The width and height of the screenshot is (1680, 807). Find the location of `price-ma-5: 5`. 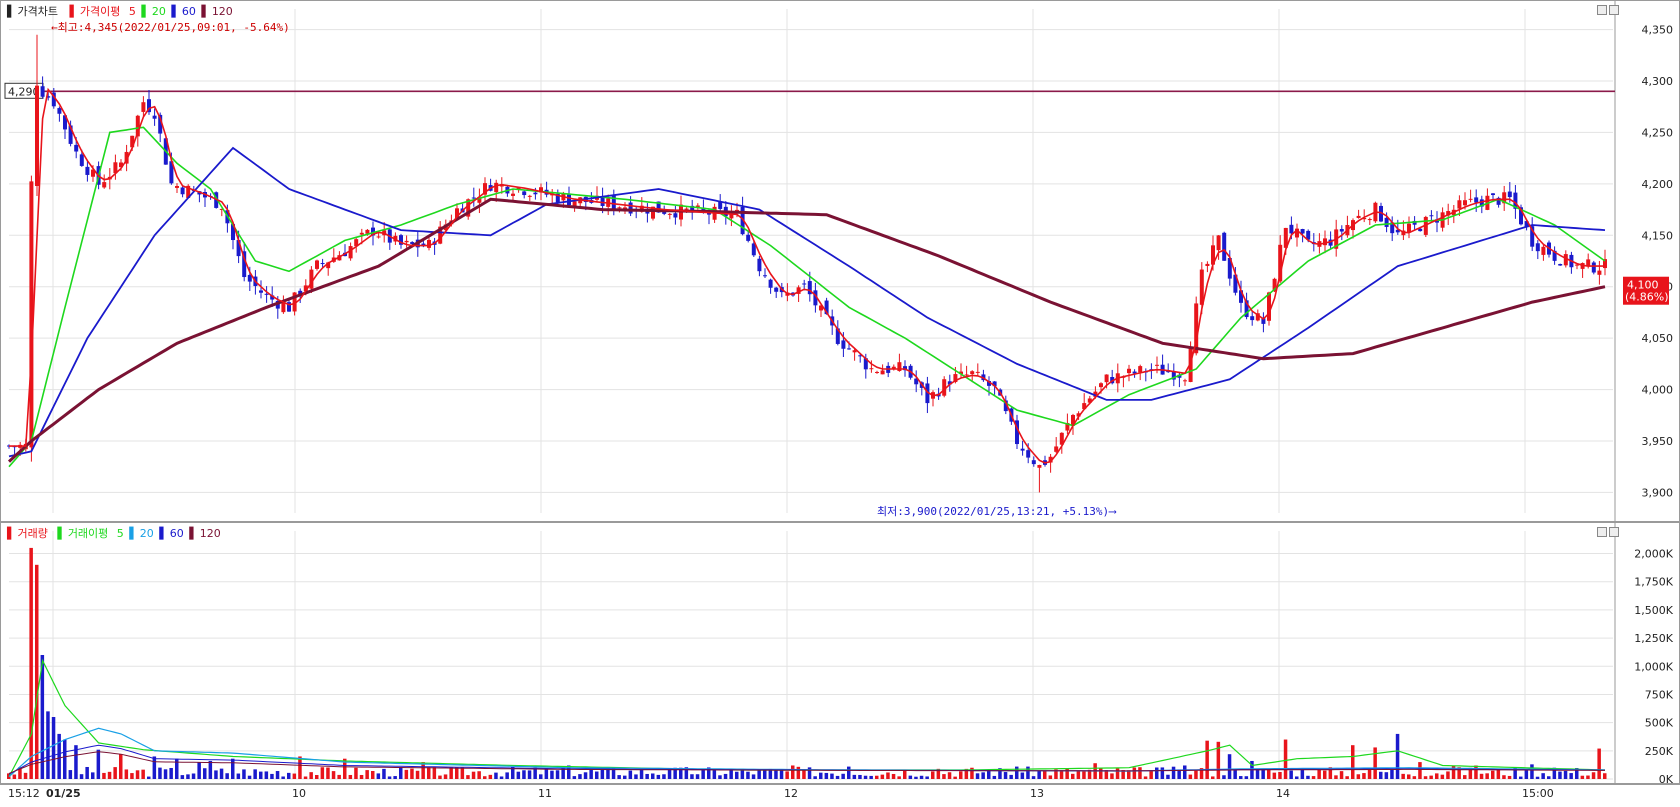

price-ma-5: 5 is located at coordinates (132, 11).